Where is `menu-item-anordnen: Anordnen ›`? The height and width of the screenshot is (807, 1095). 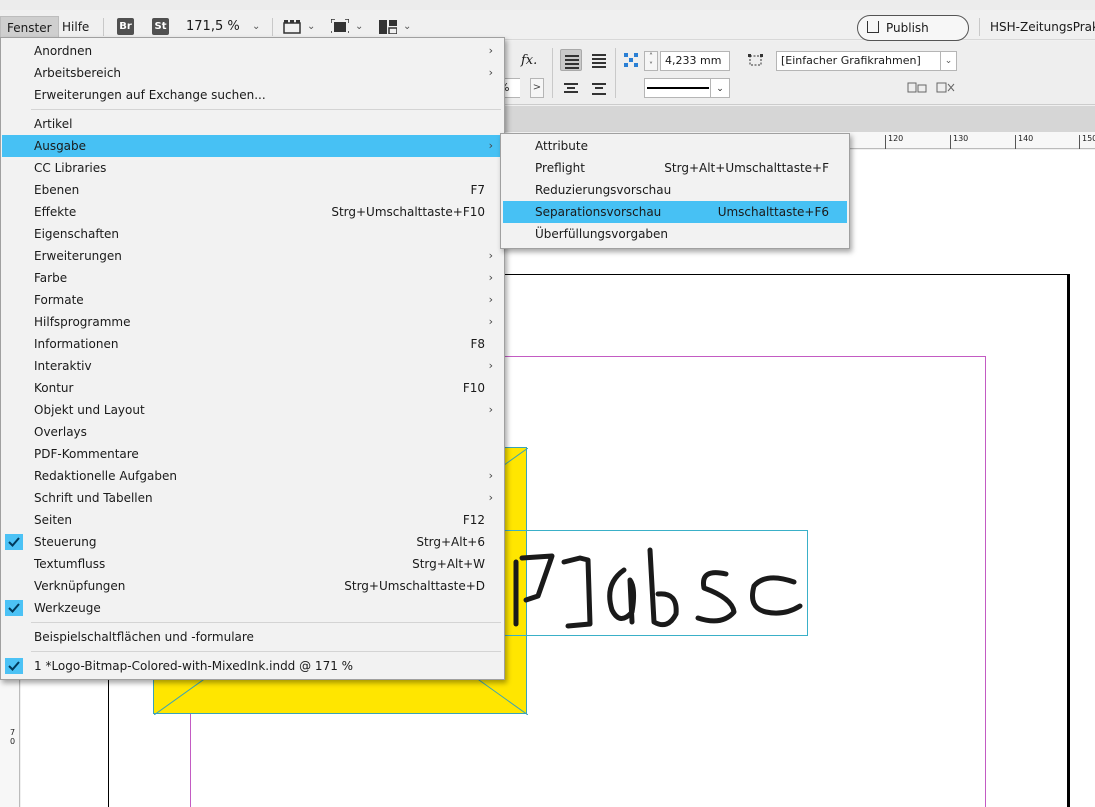
menu-item-anordnen: Anordnen › is located at coordinates (252, 51).